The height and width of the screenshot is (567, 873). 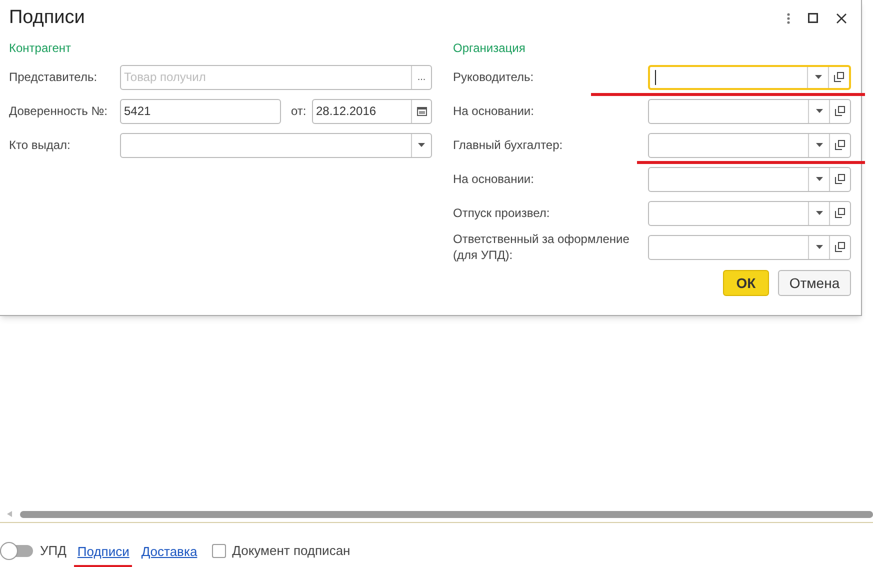 What do you see at coordinates (494, 77) in the screenshot?
I see `field-label: Руководитель:` at bounding box center [494, 77].